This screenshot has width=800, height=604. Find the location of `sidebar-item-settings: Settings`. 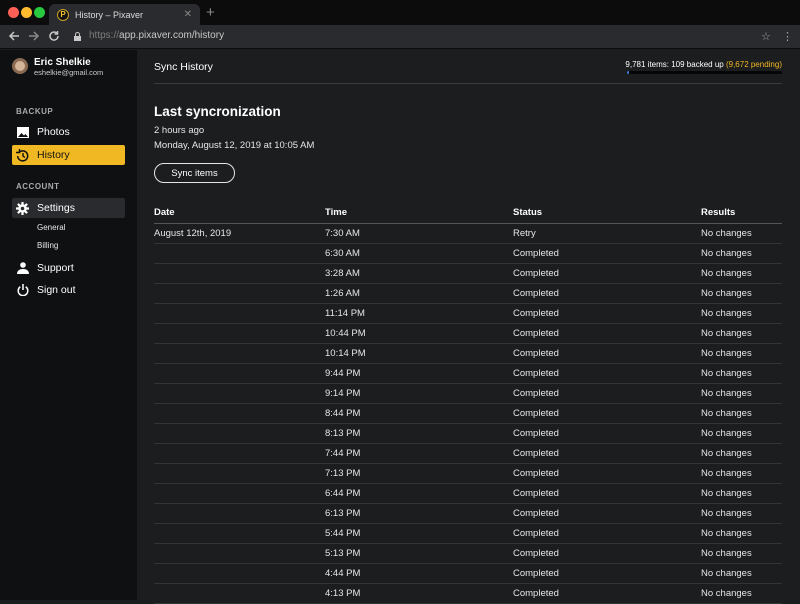

sidebar-item-settings: Settings is located at coordinates (68, 208).